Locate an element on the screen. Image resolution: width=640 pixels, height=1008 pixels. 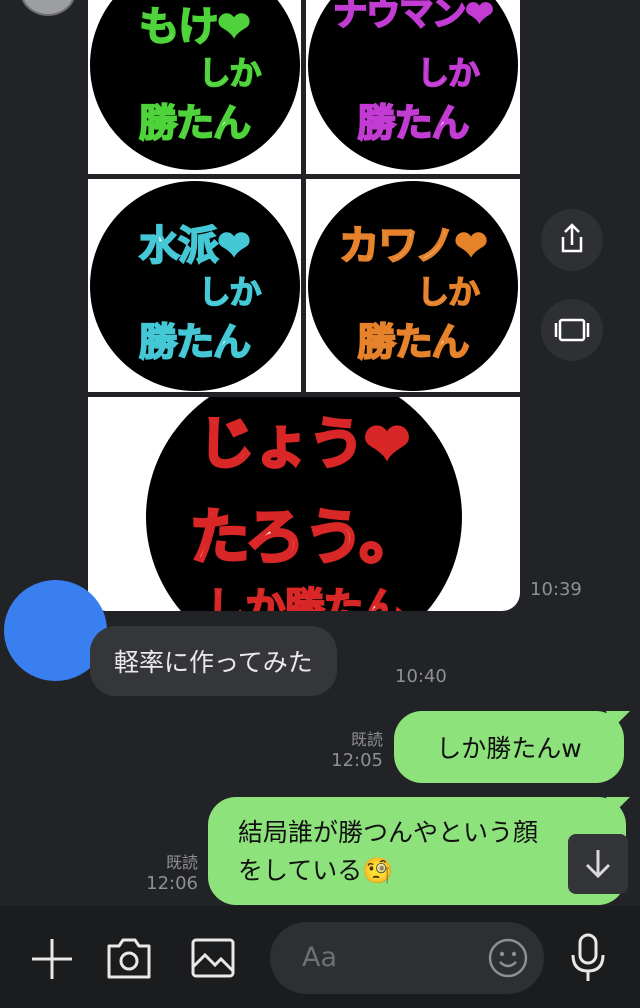
mic-icon is located at coordinates (588, 958).